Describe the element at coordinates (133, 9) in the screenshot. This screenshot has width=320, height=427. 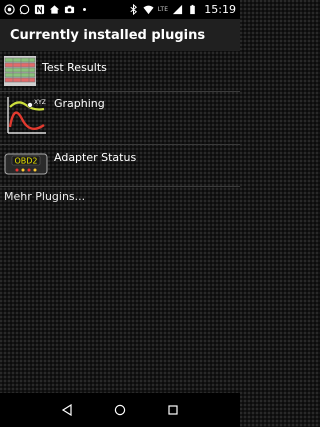
I see `bluetooth-icon` at that location.